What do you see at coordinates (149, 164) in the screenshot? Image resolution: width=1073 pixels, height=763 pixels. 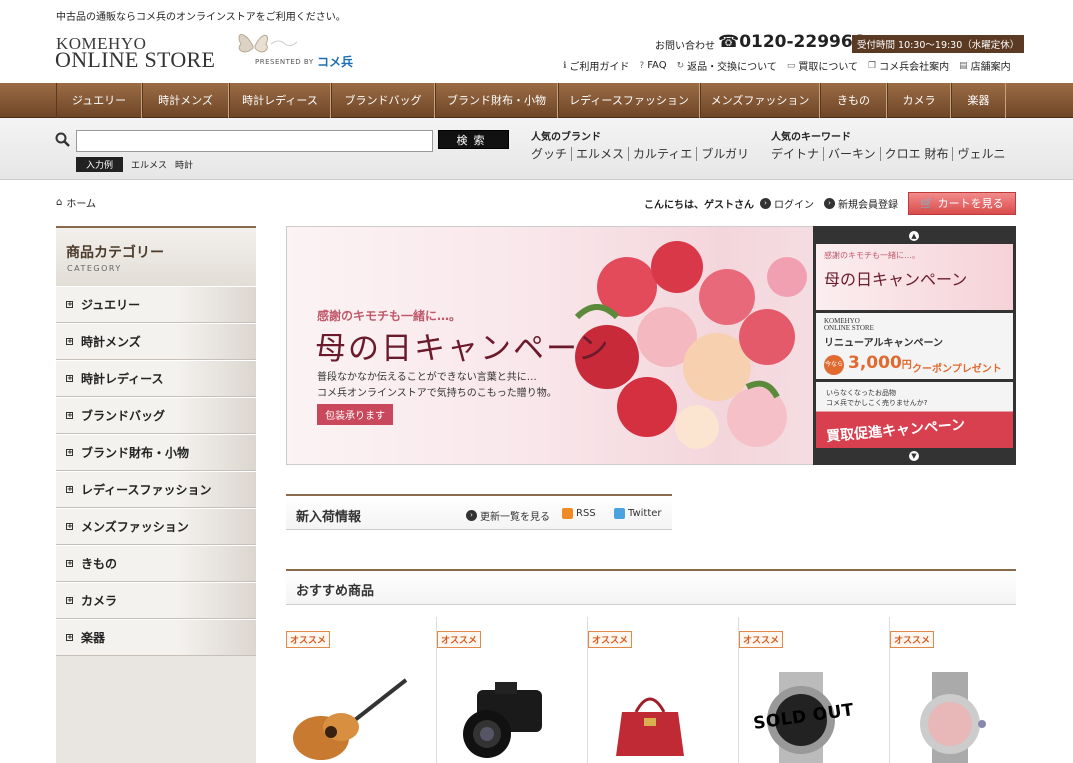 I see `example-hermes: エルメス` at bounding box center [149, 164].